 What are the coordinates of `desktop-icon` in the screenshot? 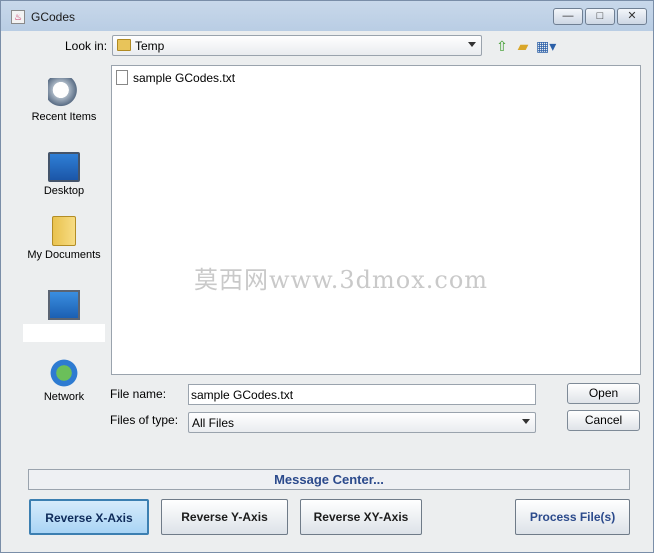 It's located at (64, 167).